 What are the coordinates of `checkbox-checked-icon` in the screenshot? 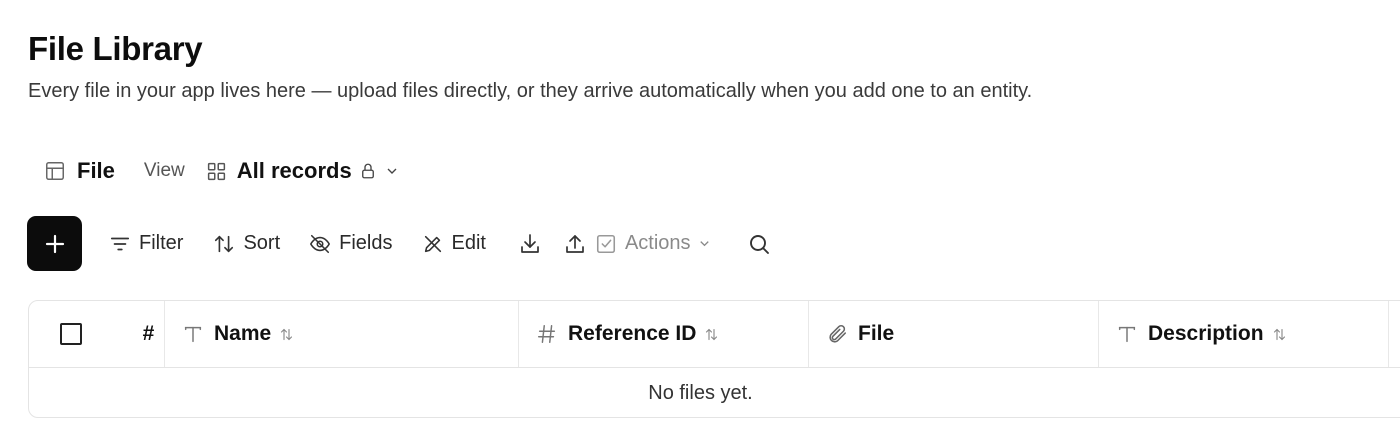 It's located at (605, 243).